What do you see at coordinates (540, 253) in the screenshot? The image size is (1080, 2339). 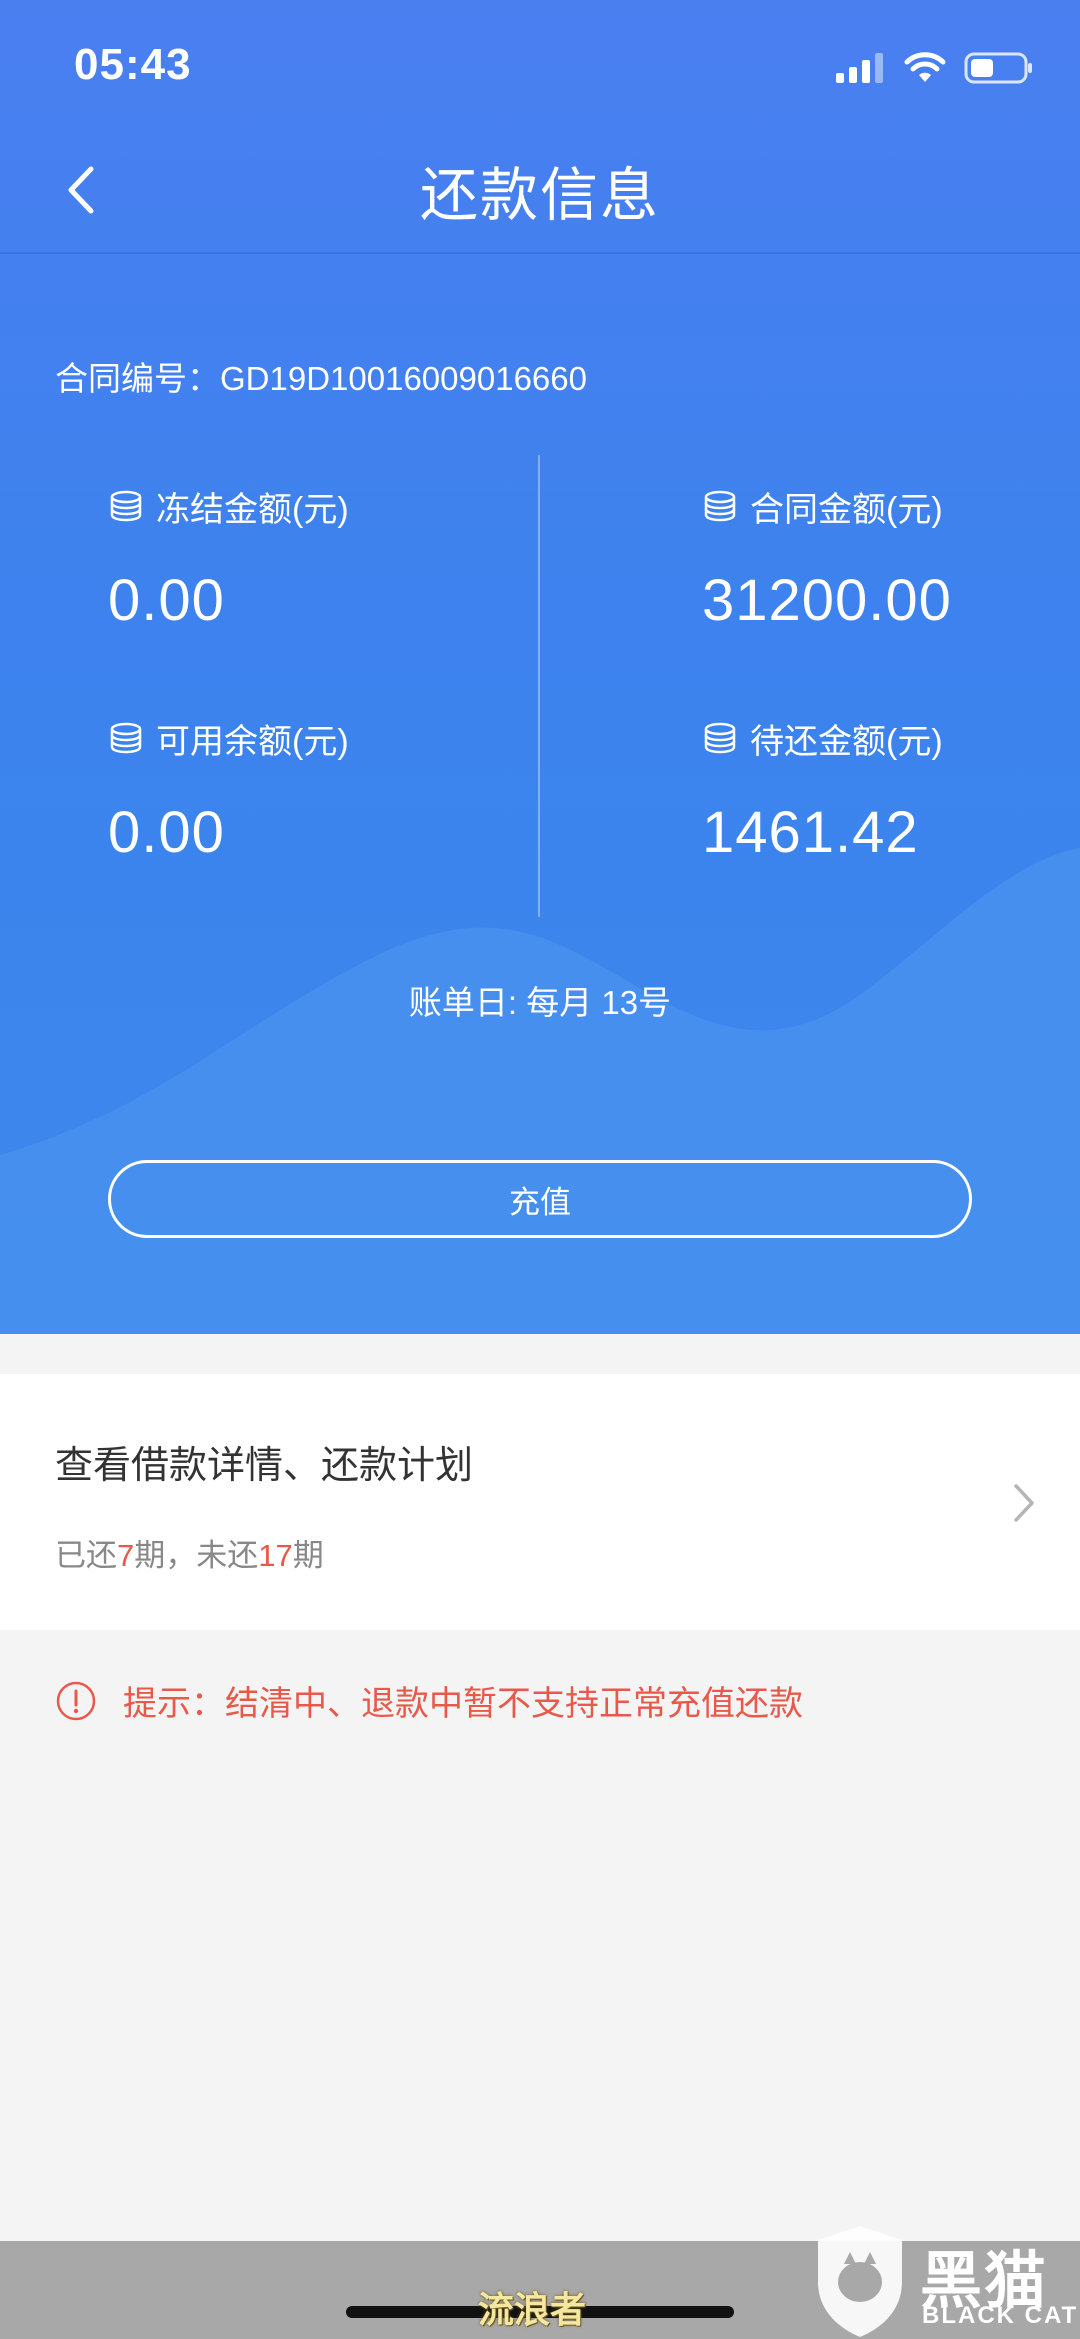 I see `nav-divider` at bounding box center [540, 253].